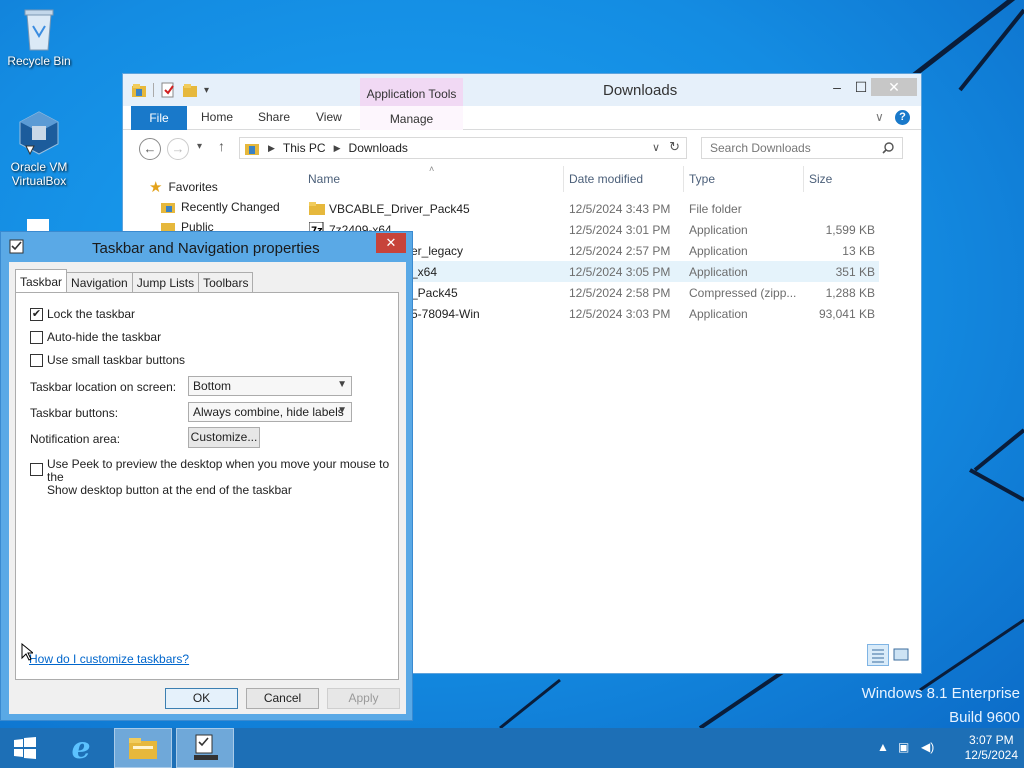  I want to click on forward-icon: →, so click(178, 149).